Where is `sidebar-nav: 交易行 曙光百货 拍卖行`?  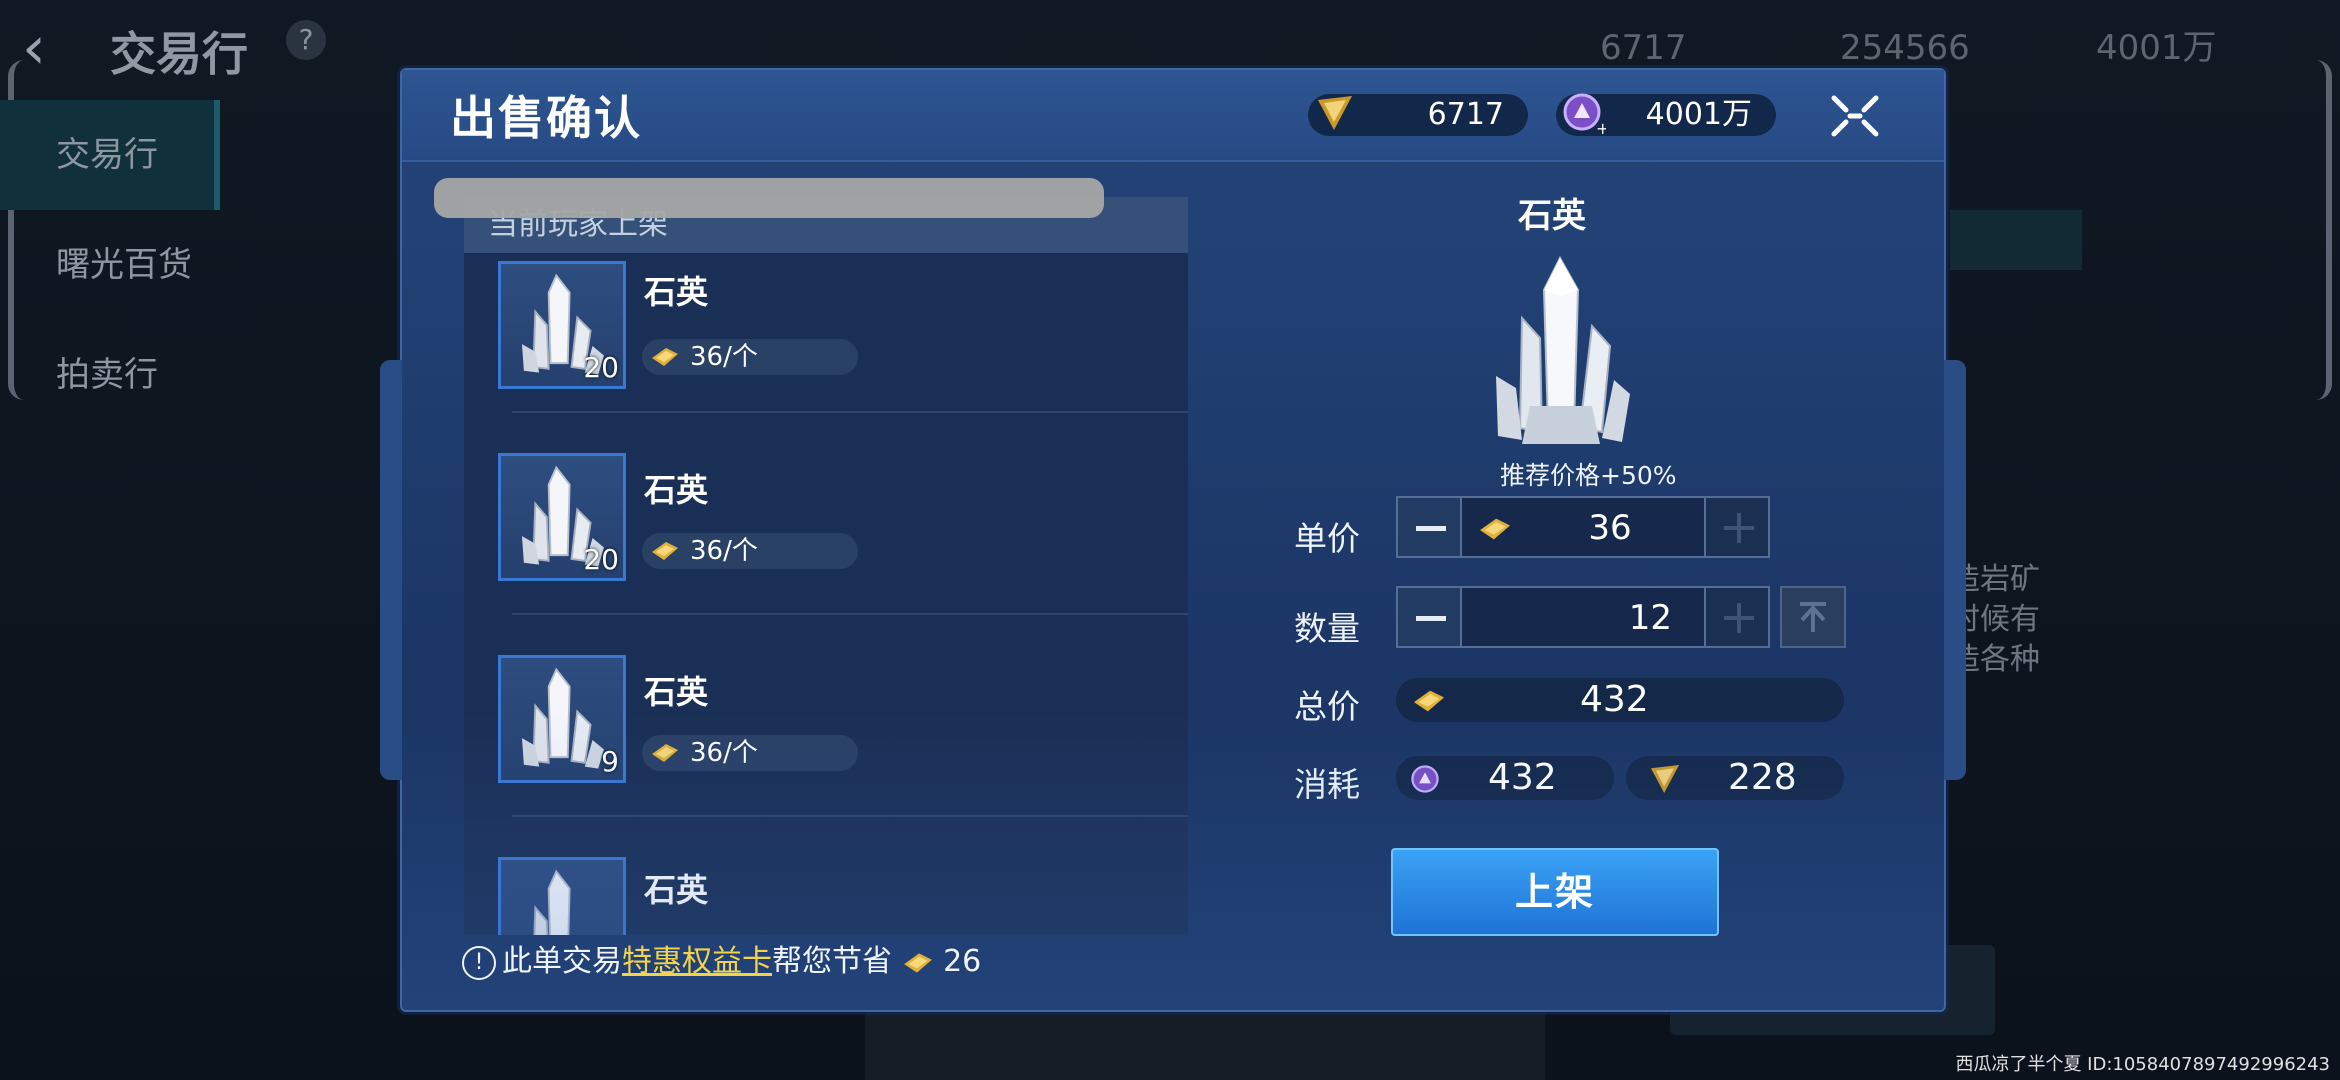 sidebar-nav: 交易行 曙光百货 拍卖行 is located at coordinates (110, 265).